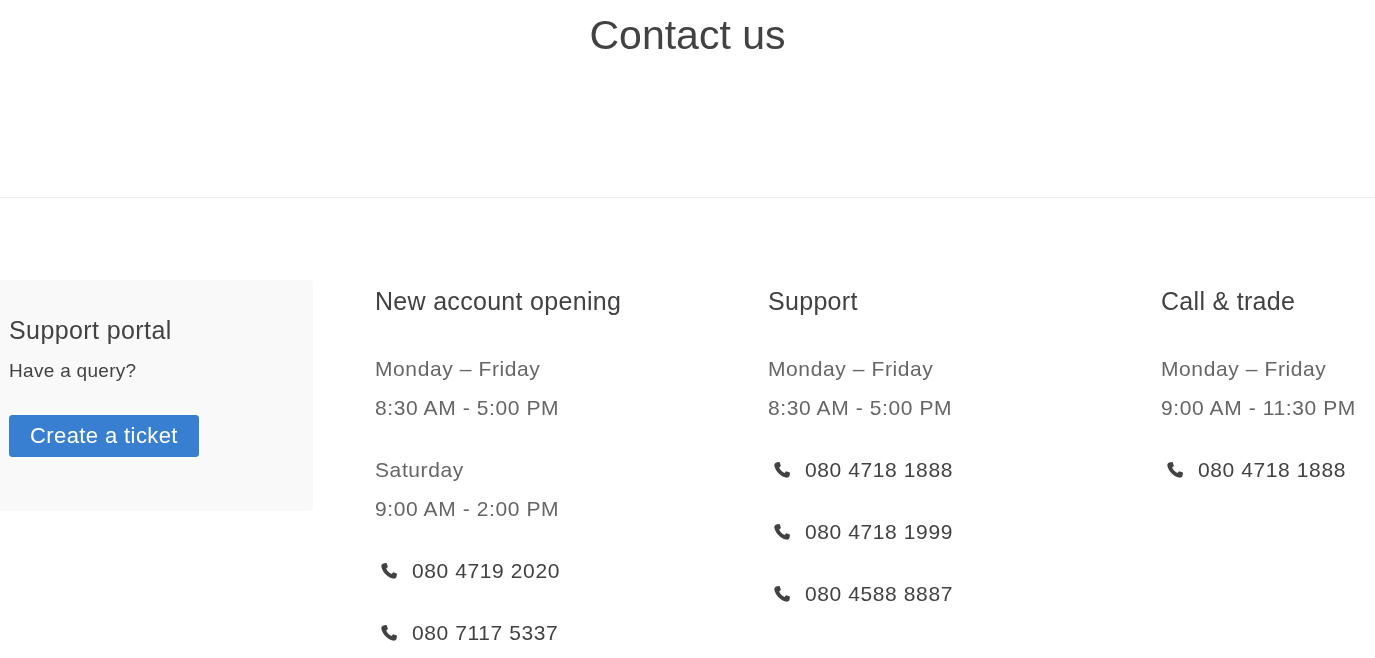 This screenshot has width=1375, height=658. Describe the element at coordinates (1258, 408) in the screenshot. I see `hours-time: 9:00 AM - 11:30 PM` at that location.